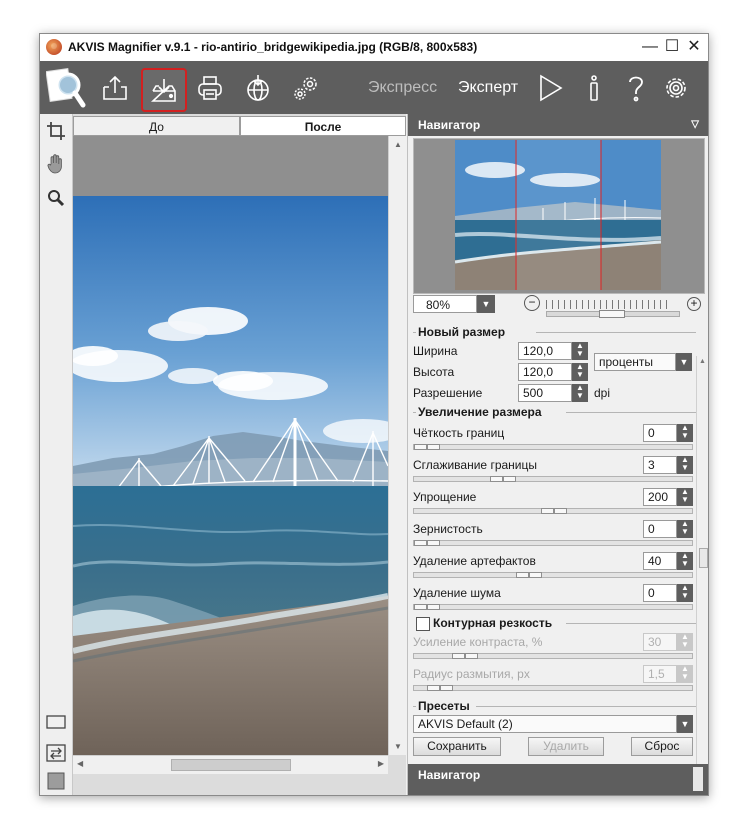  Describe the element at coordinates (164, 90) in the screenshot. I see `save-image-icon` at that location.